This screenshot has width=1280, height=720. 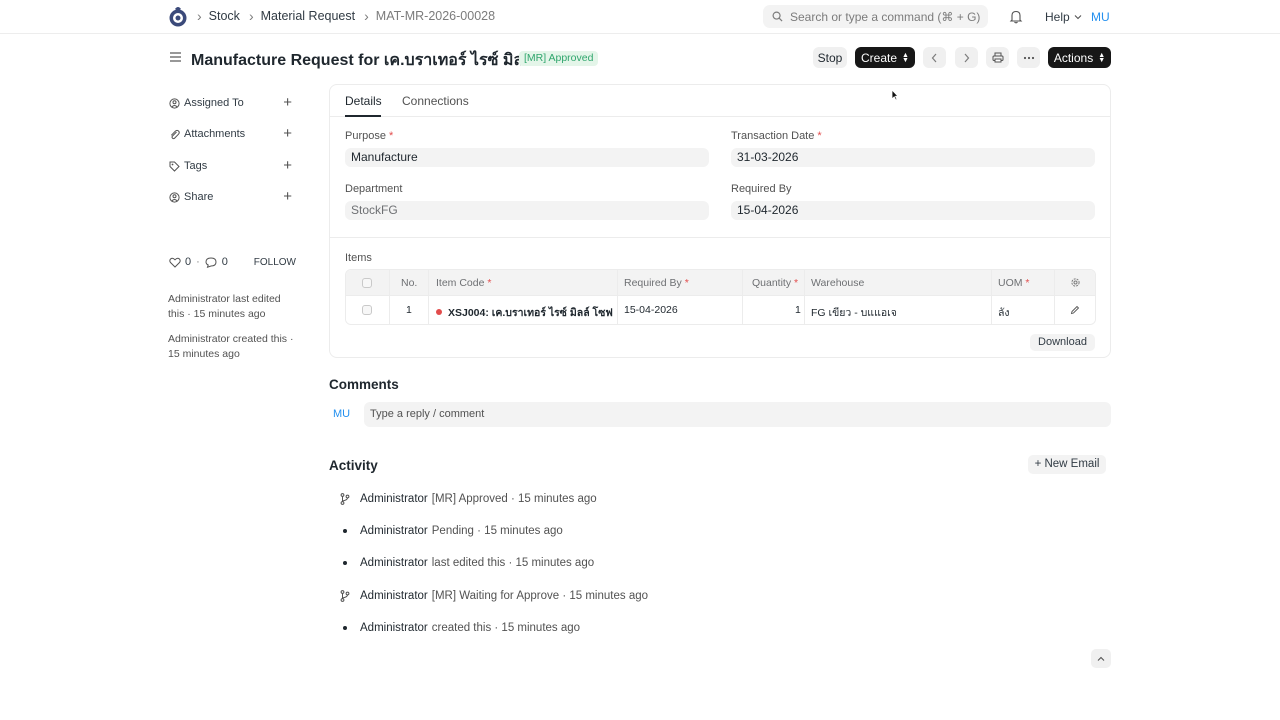 I want to click on previous-doc-button, so click(x=934, y=57).